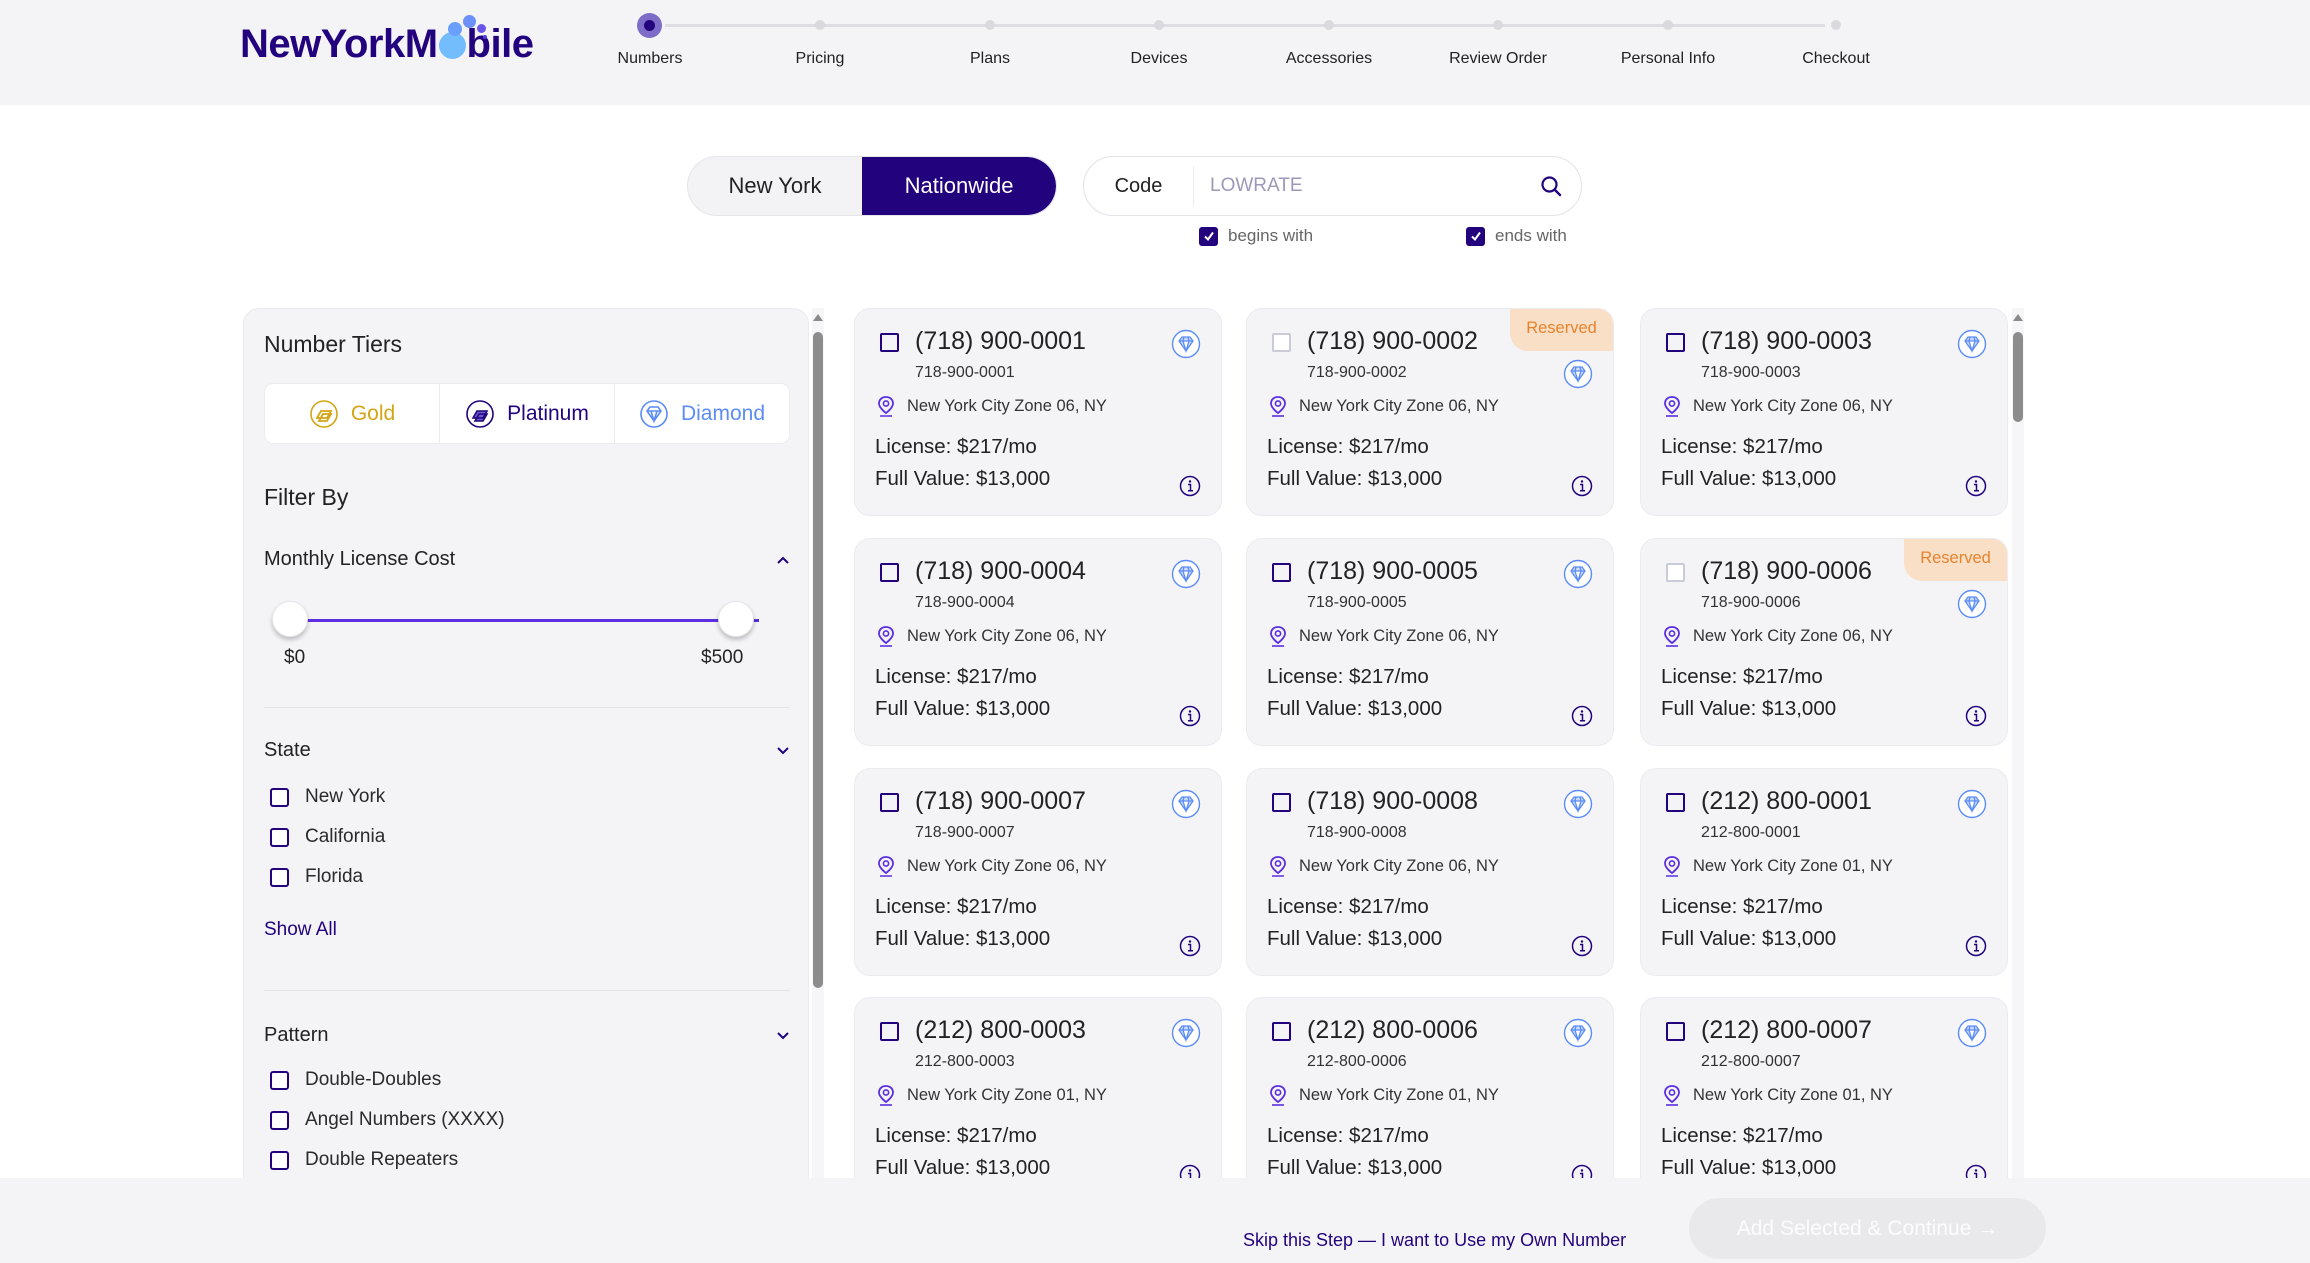  I want to click on search-button, so click(1551, 186).